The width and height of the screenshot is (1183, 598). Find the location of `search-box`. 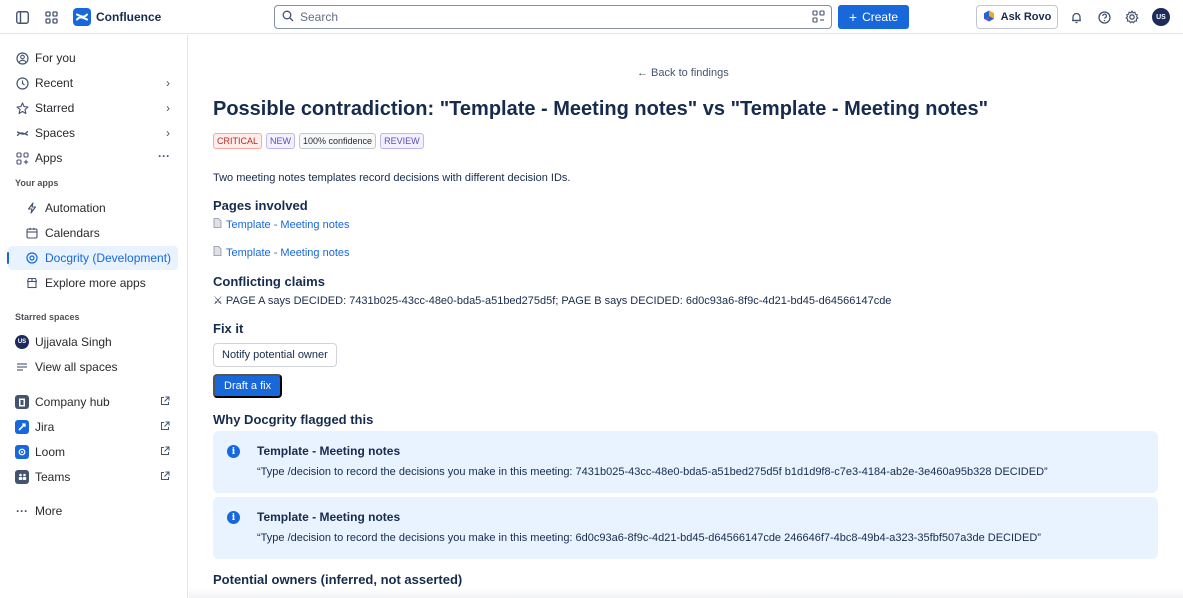

search-box is located at coordinates (553, 17).